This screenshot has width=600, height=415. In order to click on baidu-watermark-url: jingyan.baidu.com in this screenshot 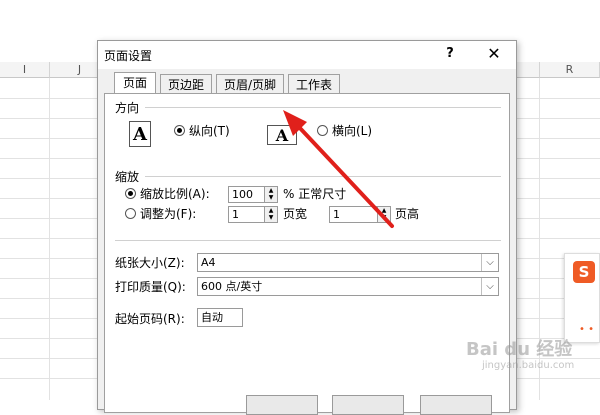, I will do `click(528, 365)`.